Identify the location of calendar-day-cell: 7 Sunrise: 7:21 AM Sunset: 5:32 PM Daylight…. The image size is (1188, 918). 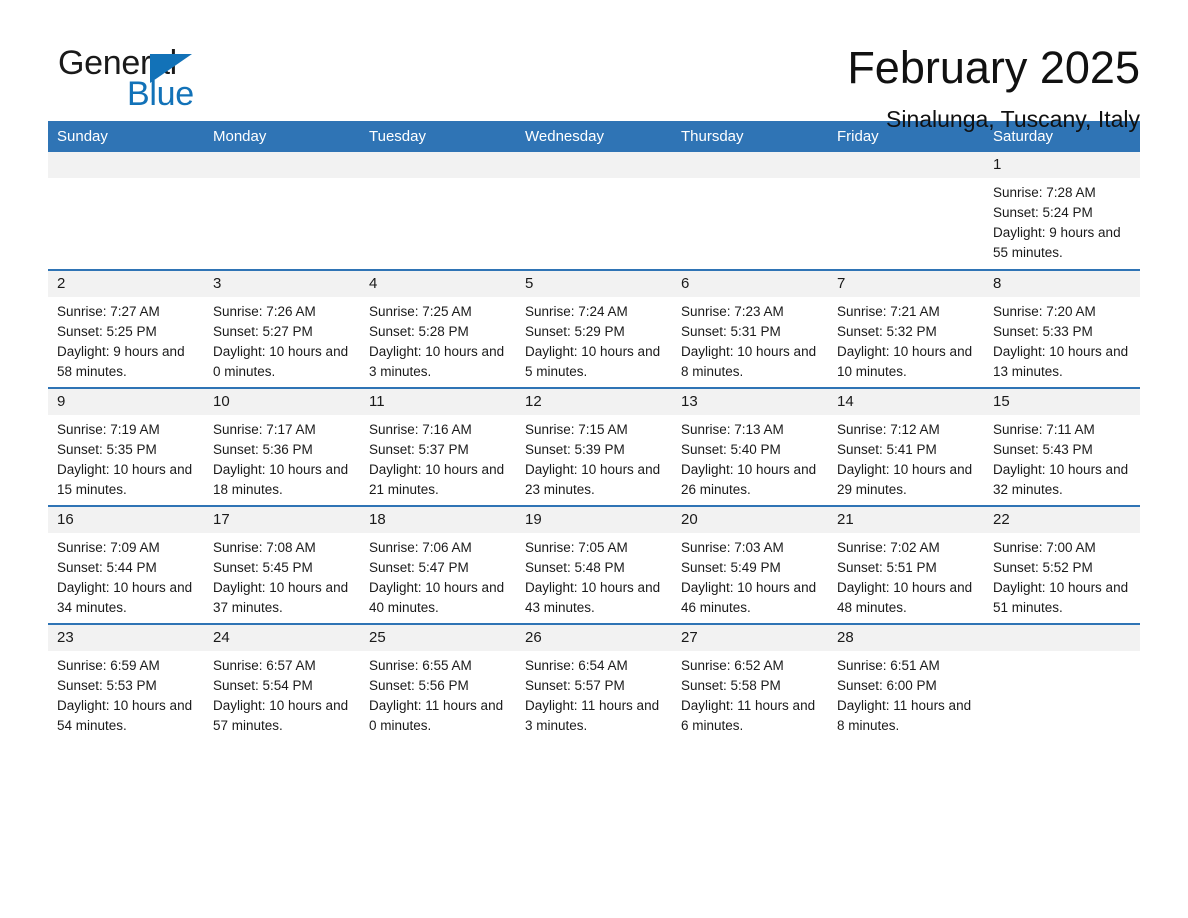
(906, 328).